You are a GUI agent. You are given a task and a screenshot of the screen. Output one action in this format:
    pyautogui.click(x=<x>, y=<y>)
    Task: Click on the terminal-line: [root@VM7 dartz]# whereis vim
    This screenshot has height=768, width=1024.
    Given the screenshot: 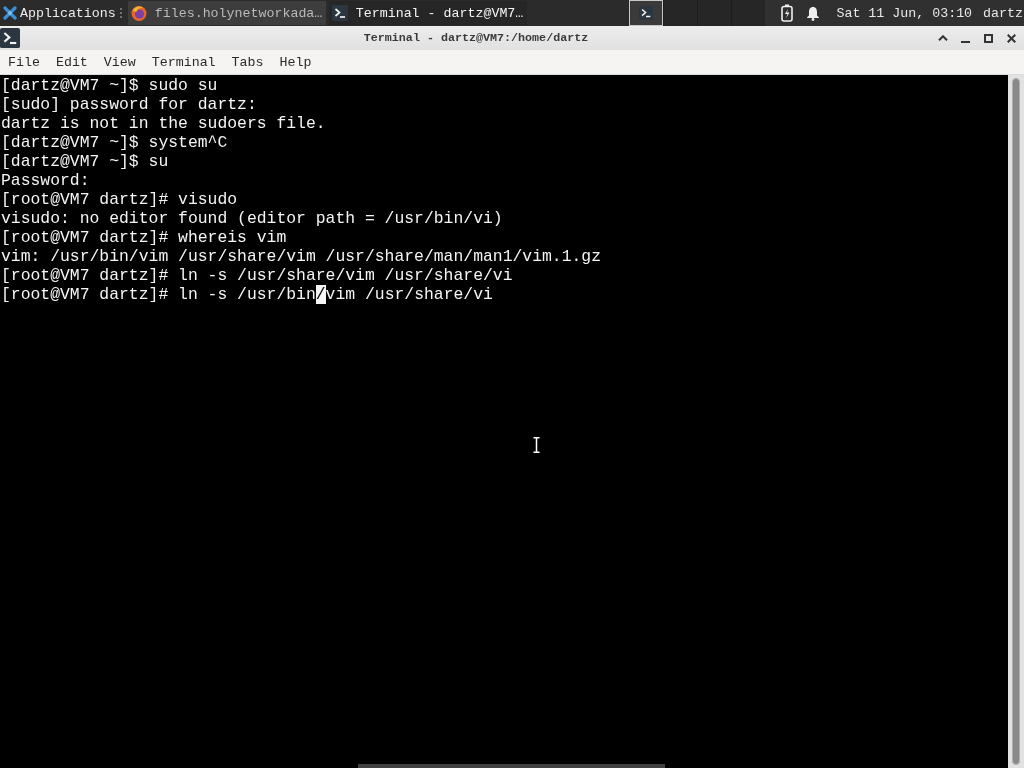 What is the action you would take?
    pyautogui.click(x=144, y=237)
    